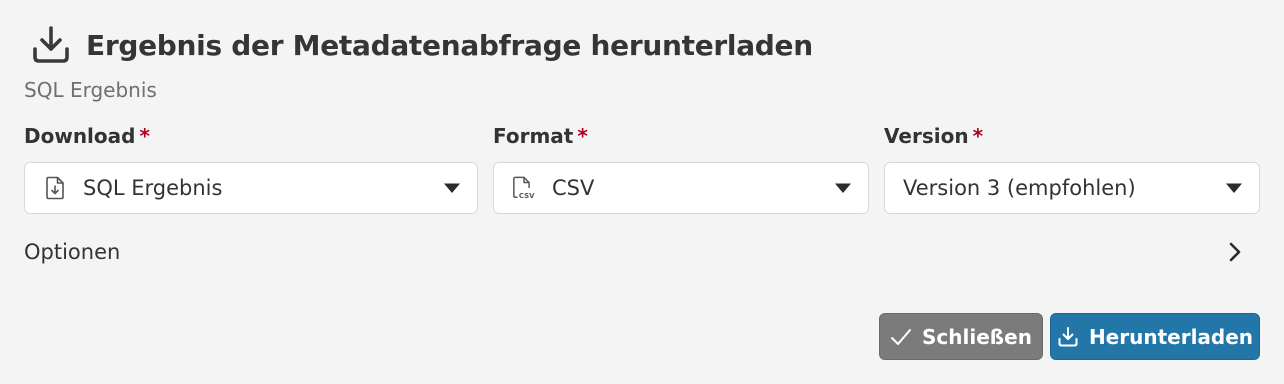  I want to click on download-select-value: SQL Ergebnis, so click(153, 188).